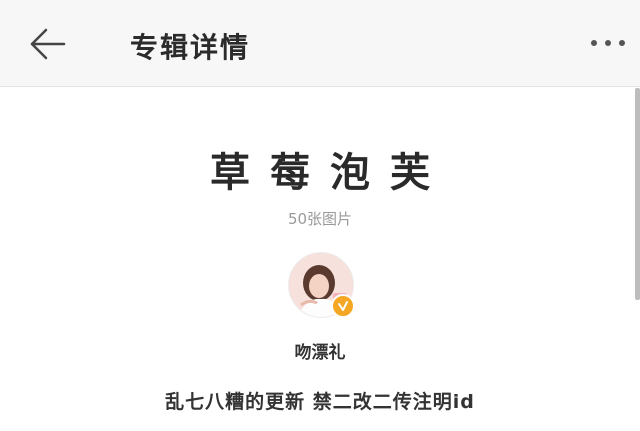 This screenshot has height=431, width=640. Describe the element at coordinates (321, 285) in the screenshot. I see `author-avatar-container` at that location.